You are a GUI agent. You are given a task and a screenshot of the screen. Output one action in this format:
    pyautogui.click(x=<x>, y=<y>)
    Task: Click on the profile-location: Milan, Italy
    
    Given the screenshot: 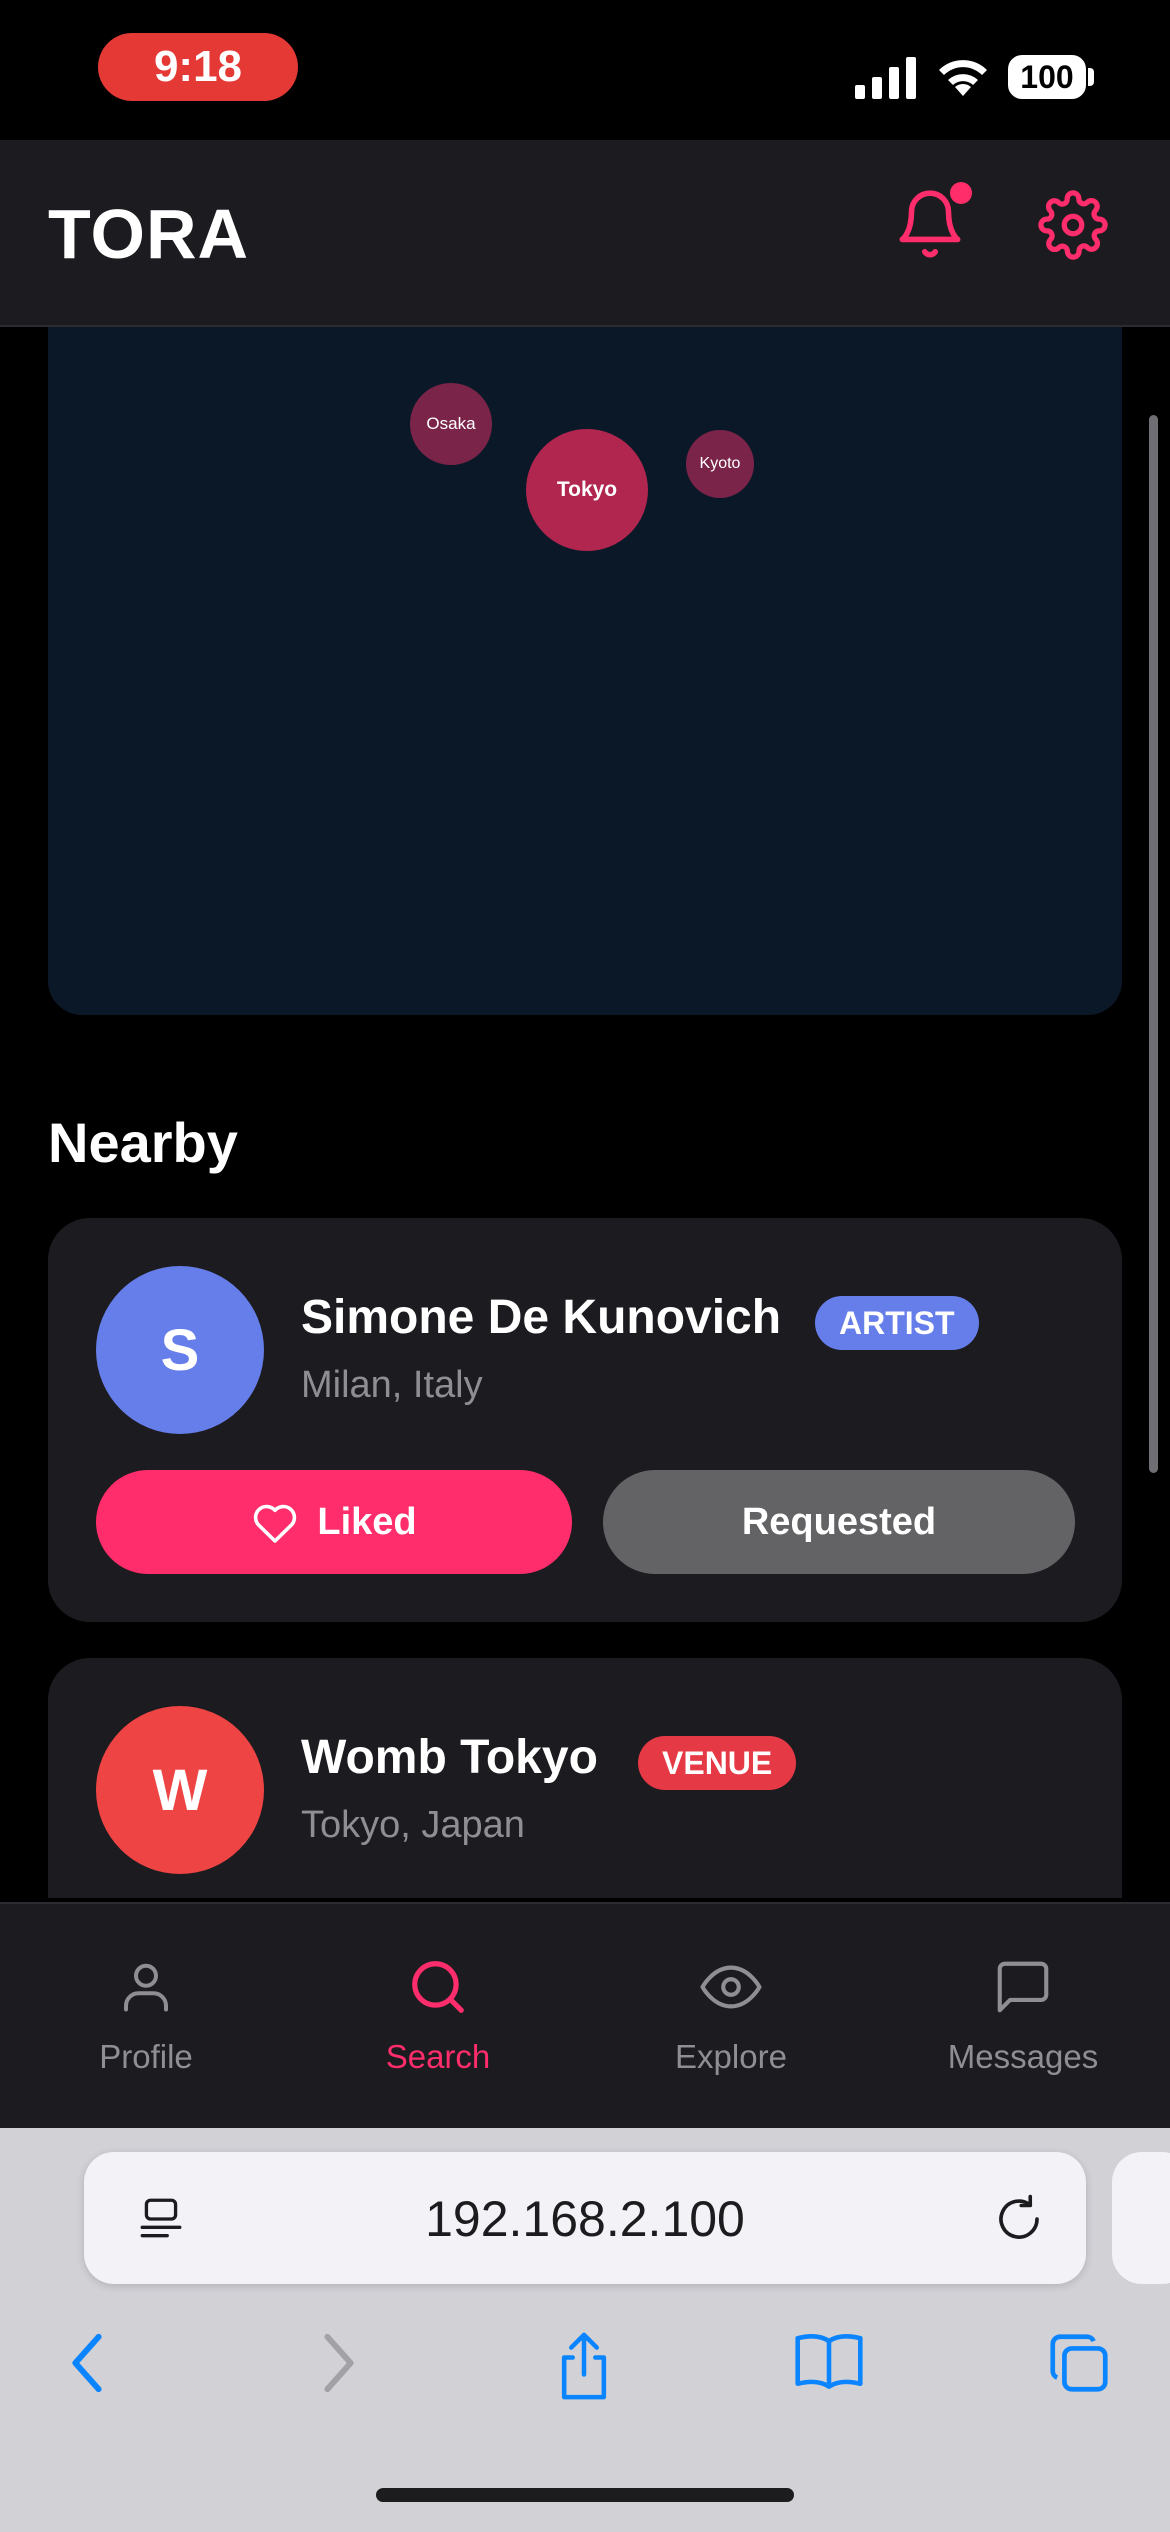 What is the action you would take?
    pyautogui.click(x=392, y=1385)
    